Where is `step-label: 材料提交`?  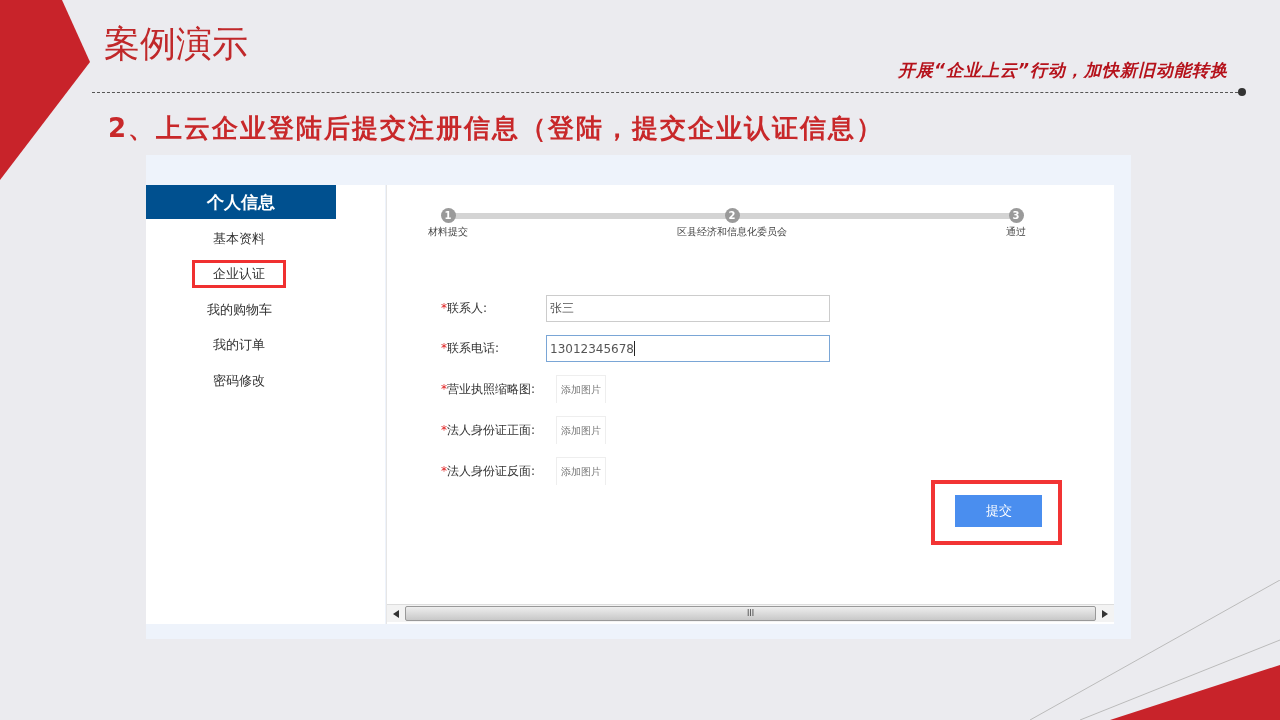
step-label: 材料提交 is located at coordinates (448, 232).